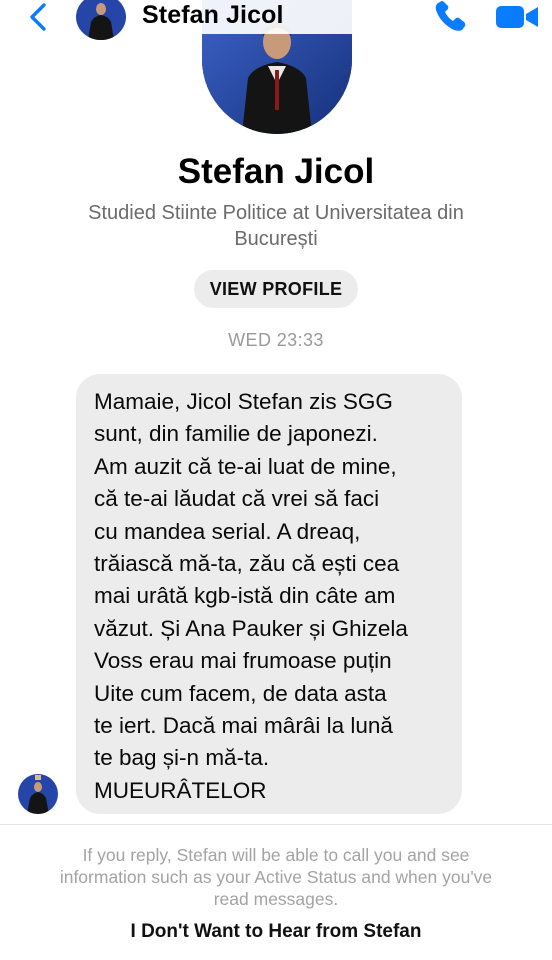 The height and width of the screenshot is (960, 552). I want to click on video-camera-icon, so click(517, 17).